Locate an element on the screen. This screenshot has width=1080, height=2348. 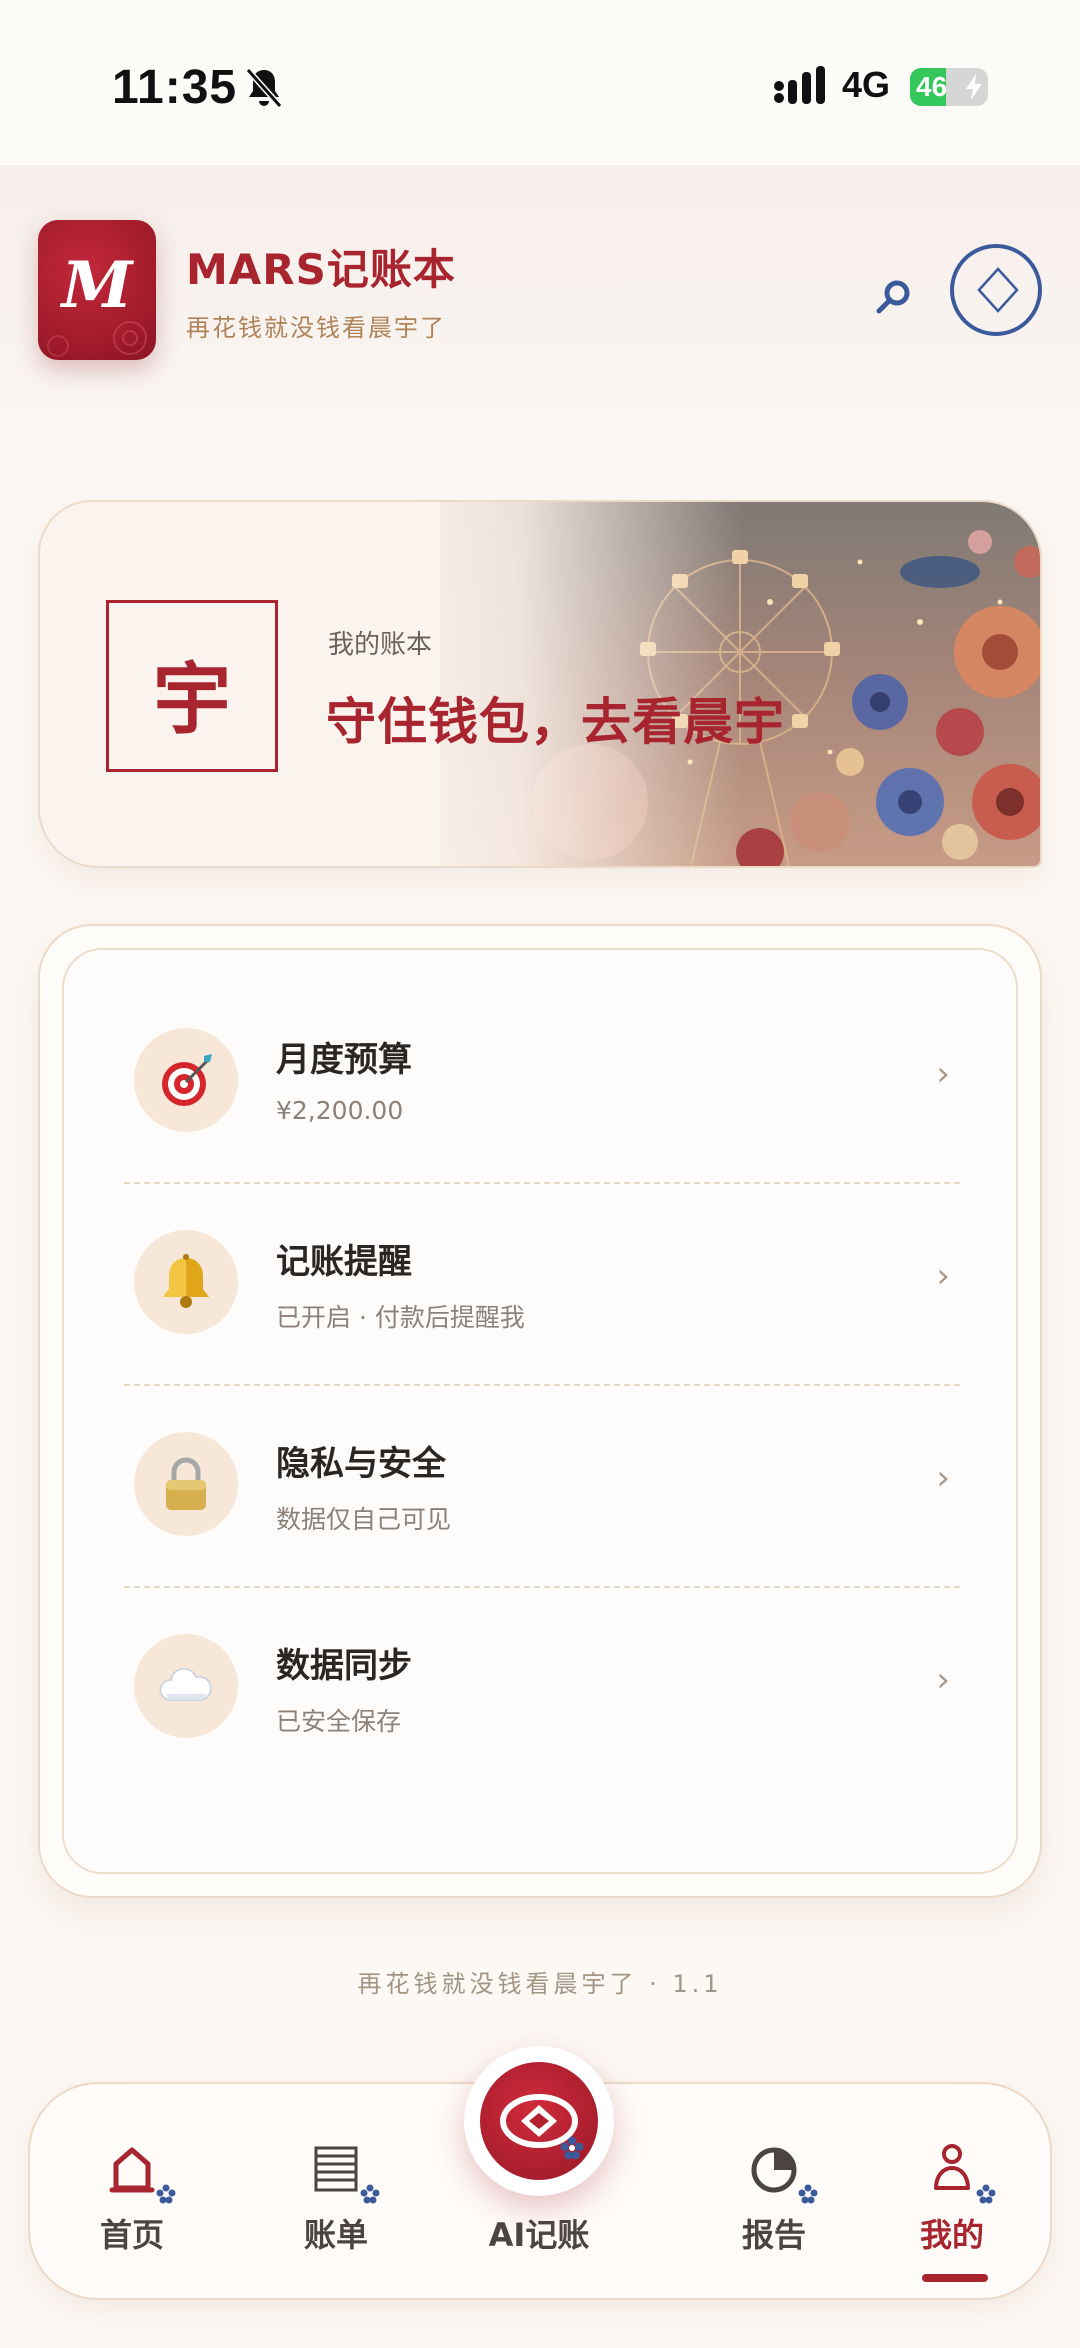
settings-row-monthly-budget: 月度预算 ¥2,200.00 › is located at coordinates (541, 1081).